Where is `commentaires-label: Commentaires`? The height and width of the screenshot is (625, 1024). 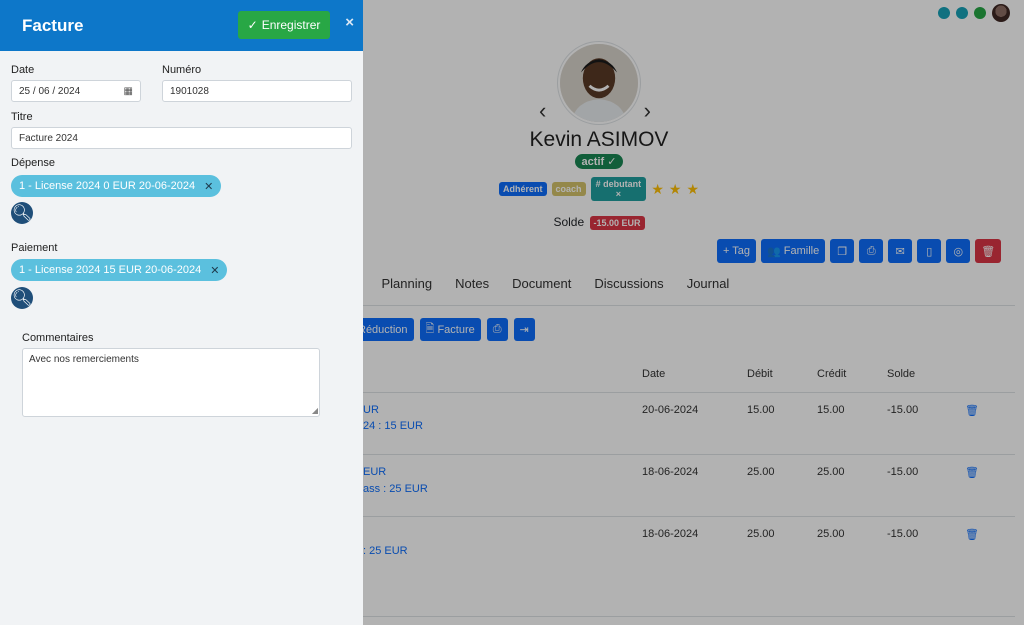 commentaires-label: Commentaires is located at coordinates (58, 338).